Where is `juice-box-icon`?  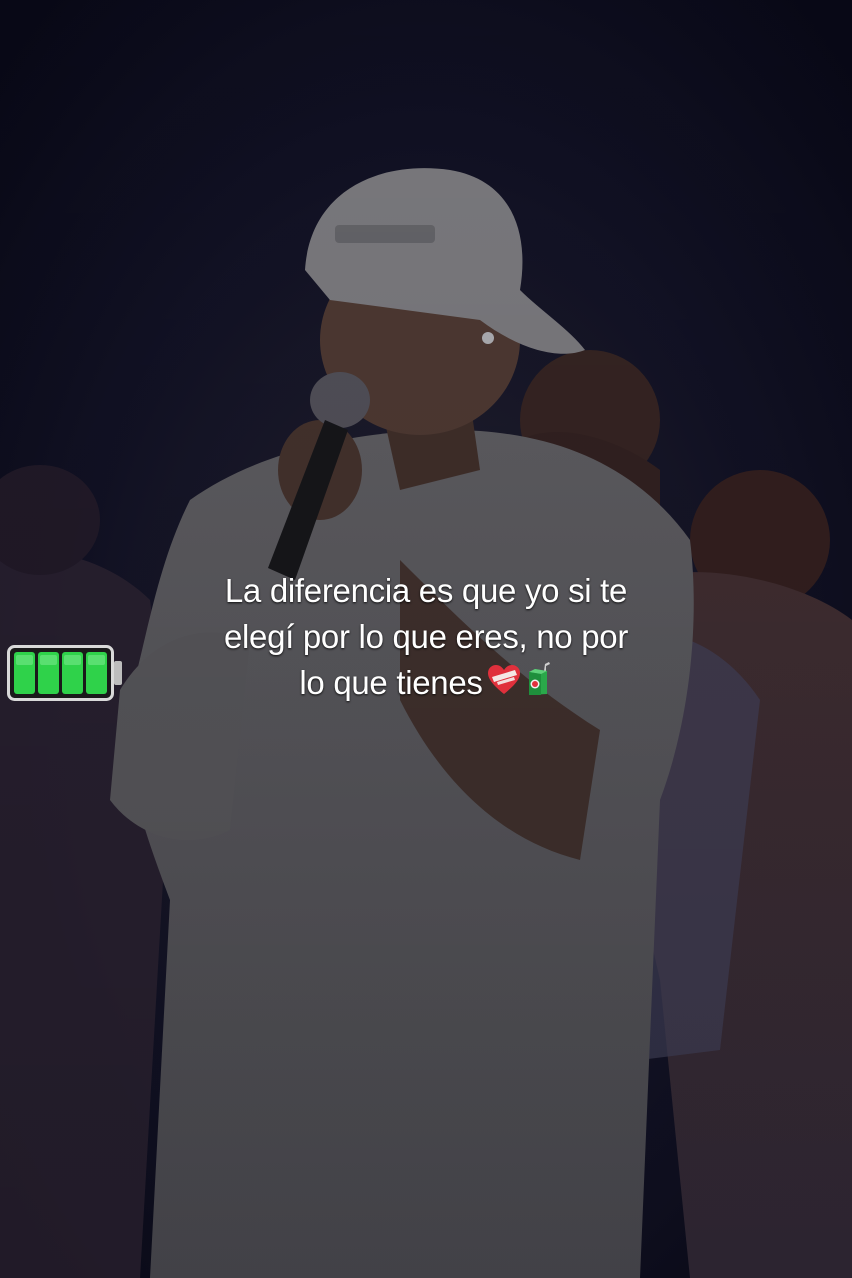
juice-box-icon is located at coordinates (539, 685).